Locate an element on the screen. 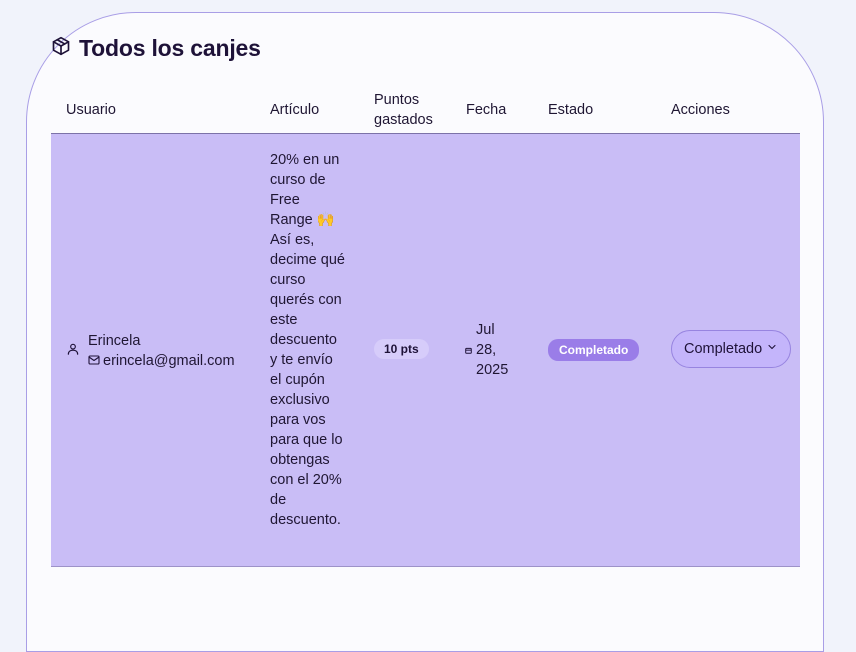  action-select: Completado is located at coordinates (731, 349).